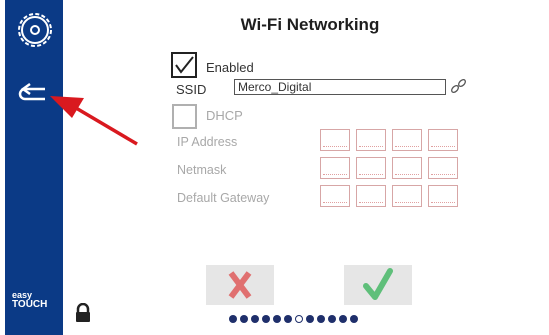 The width and height of the screenshot is (549, 335). Describe the element at coordinates (223, 198) in the screenshot. I see `gateway-label: Default Gateway` at that location.